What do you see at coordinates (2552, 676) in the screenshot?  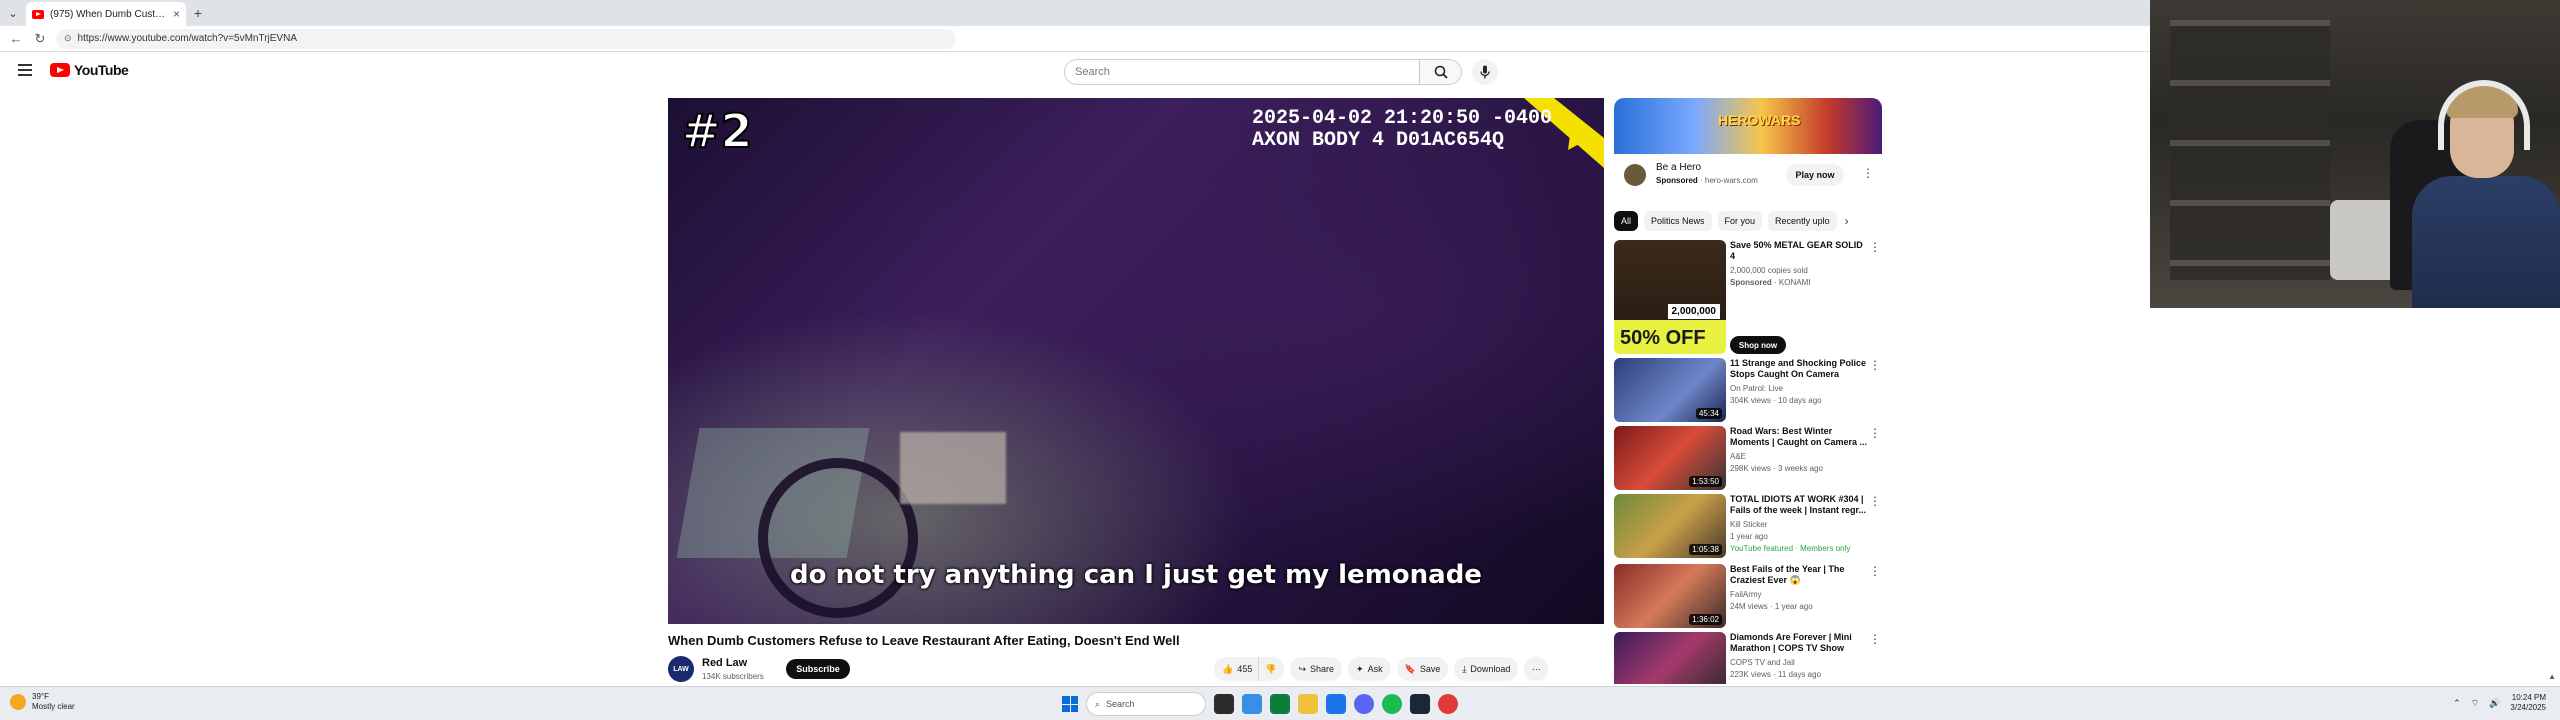 I see `scroll-up-arrow-icon: ▲` at bounding box center [2552, 676].